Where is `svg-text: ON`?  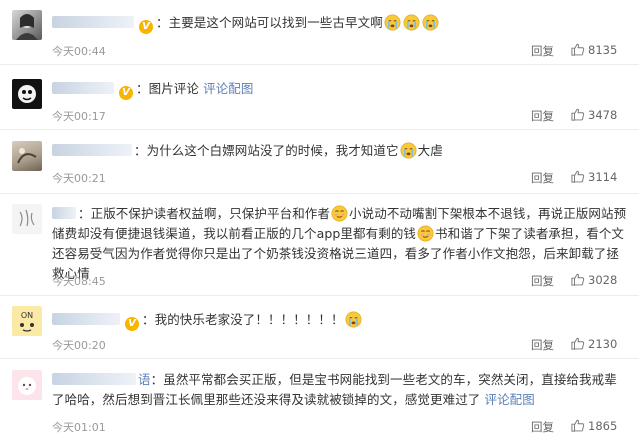
svg-text: ON is located at coordinates (27, 315).